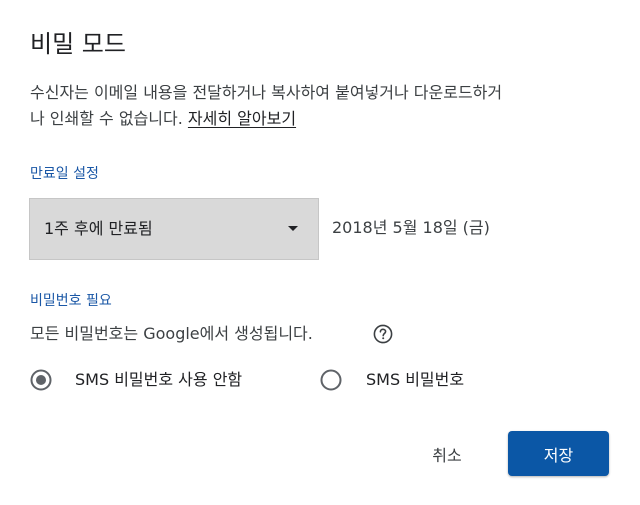  What do you see at coordinates (320, 119) in the screenshot?
I see `description-line-2: 나 인쇄할 수 없습니다. 자세히 알아보기` at bounding box center [320, 119].